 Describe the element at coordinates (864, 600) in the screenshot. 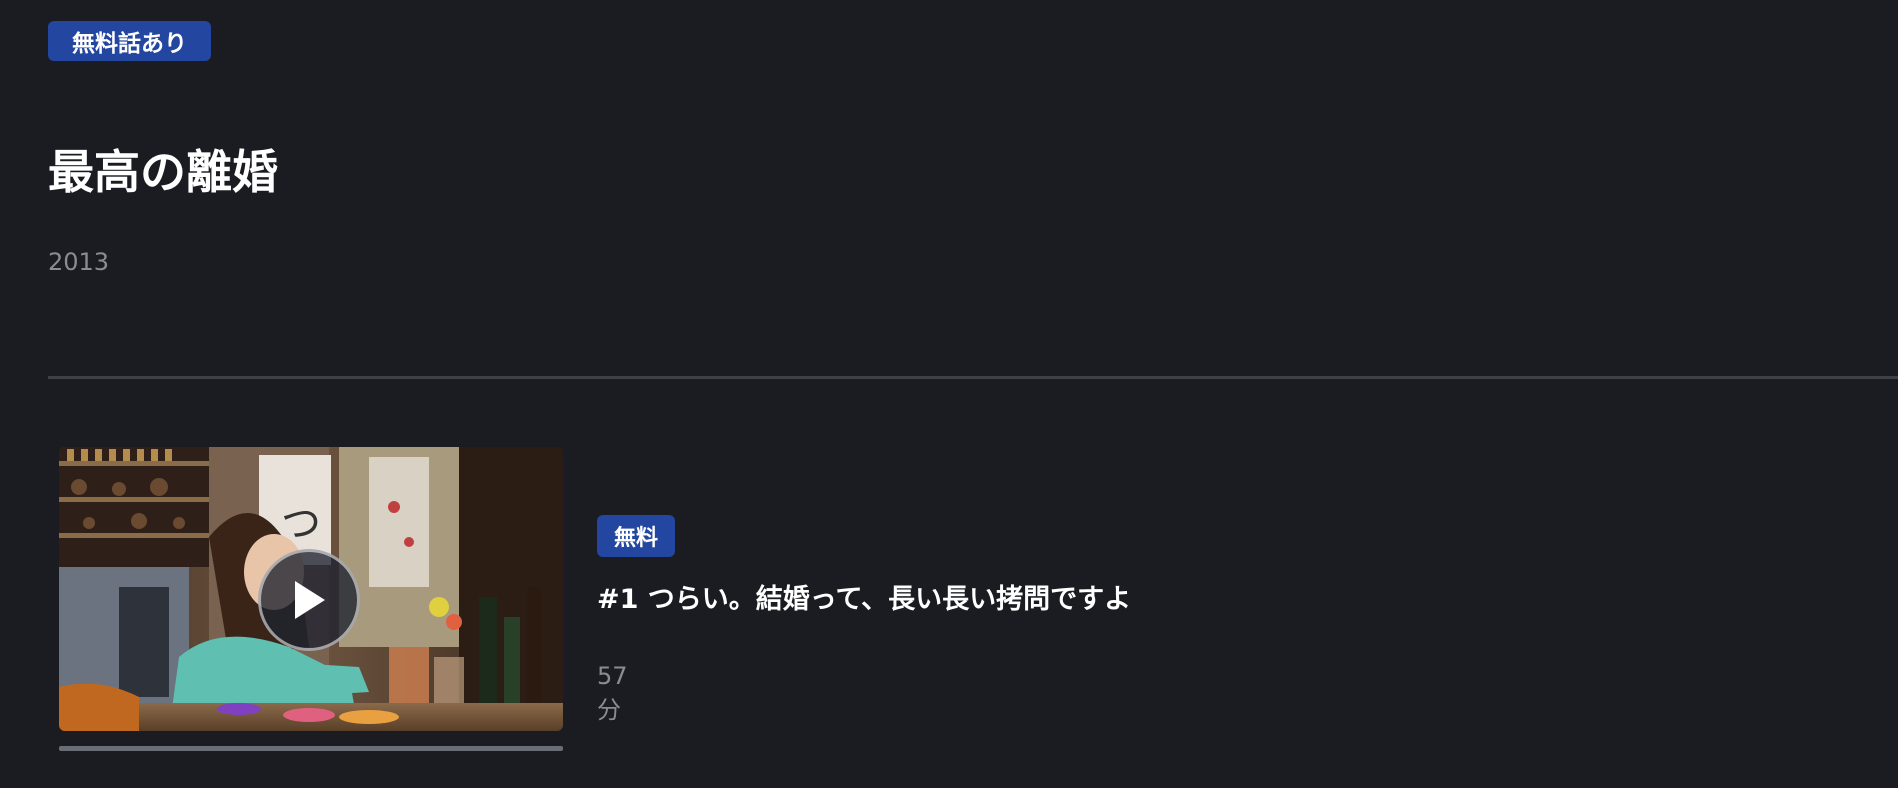

I see `episode-title: #1 つらい。結婚って、長い長い拷問ですよ` at that location.